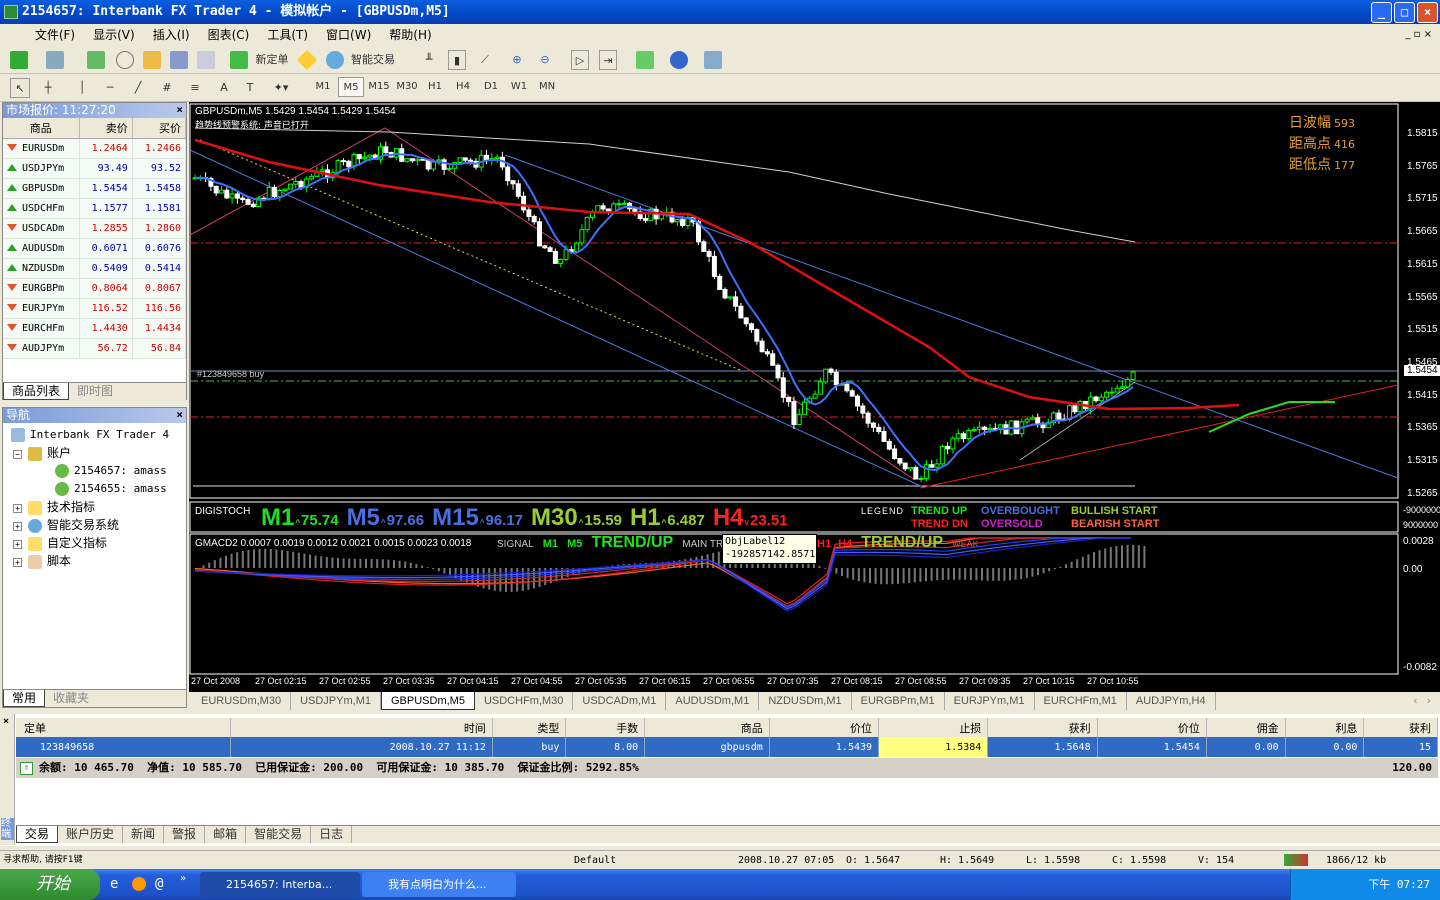 The image size is (1440, 900). Describe the element at coordinates (90, 435) in the screenshot. I see `tree-root: Interbank FX Trader 4` at that location.